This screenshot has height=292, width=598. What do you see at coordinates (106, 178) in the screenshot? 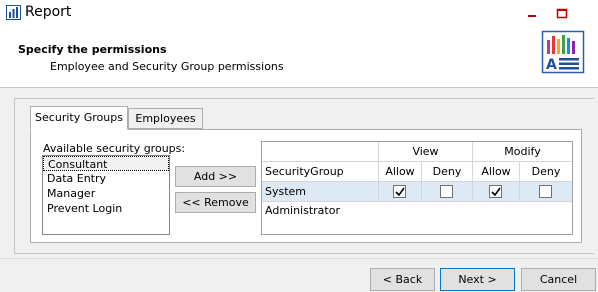
I see `list-item: Data Entry` at bounding box center [106, 178].